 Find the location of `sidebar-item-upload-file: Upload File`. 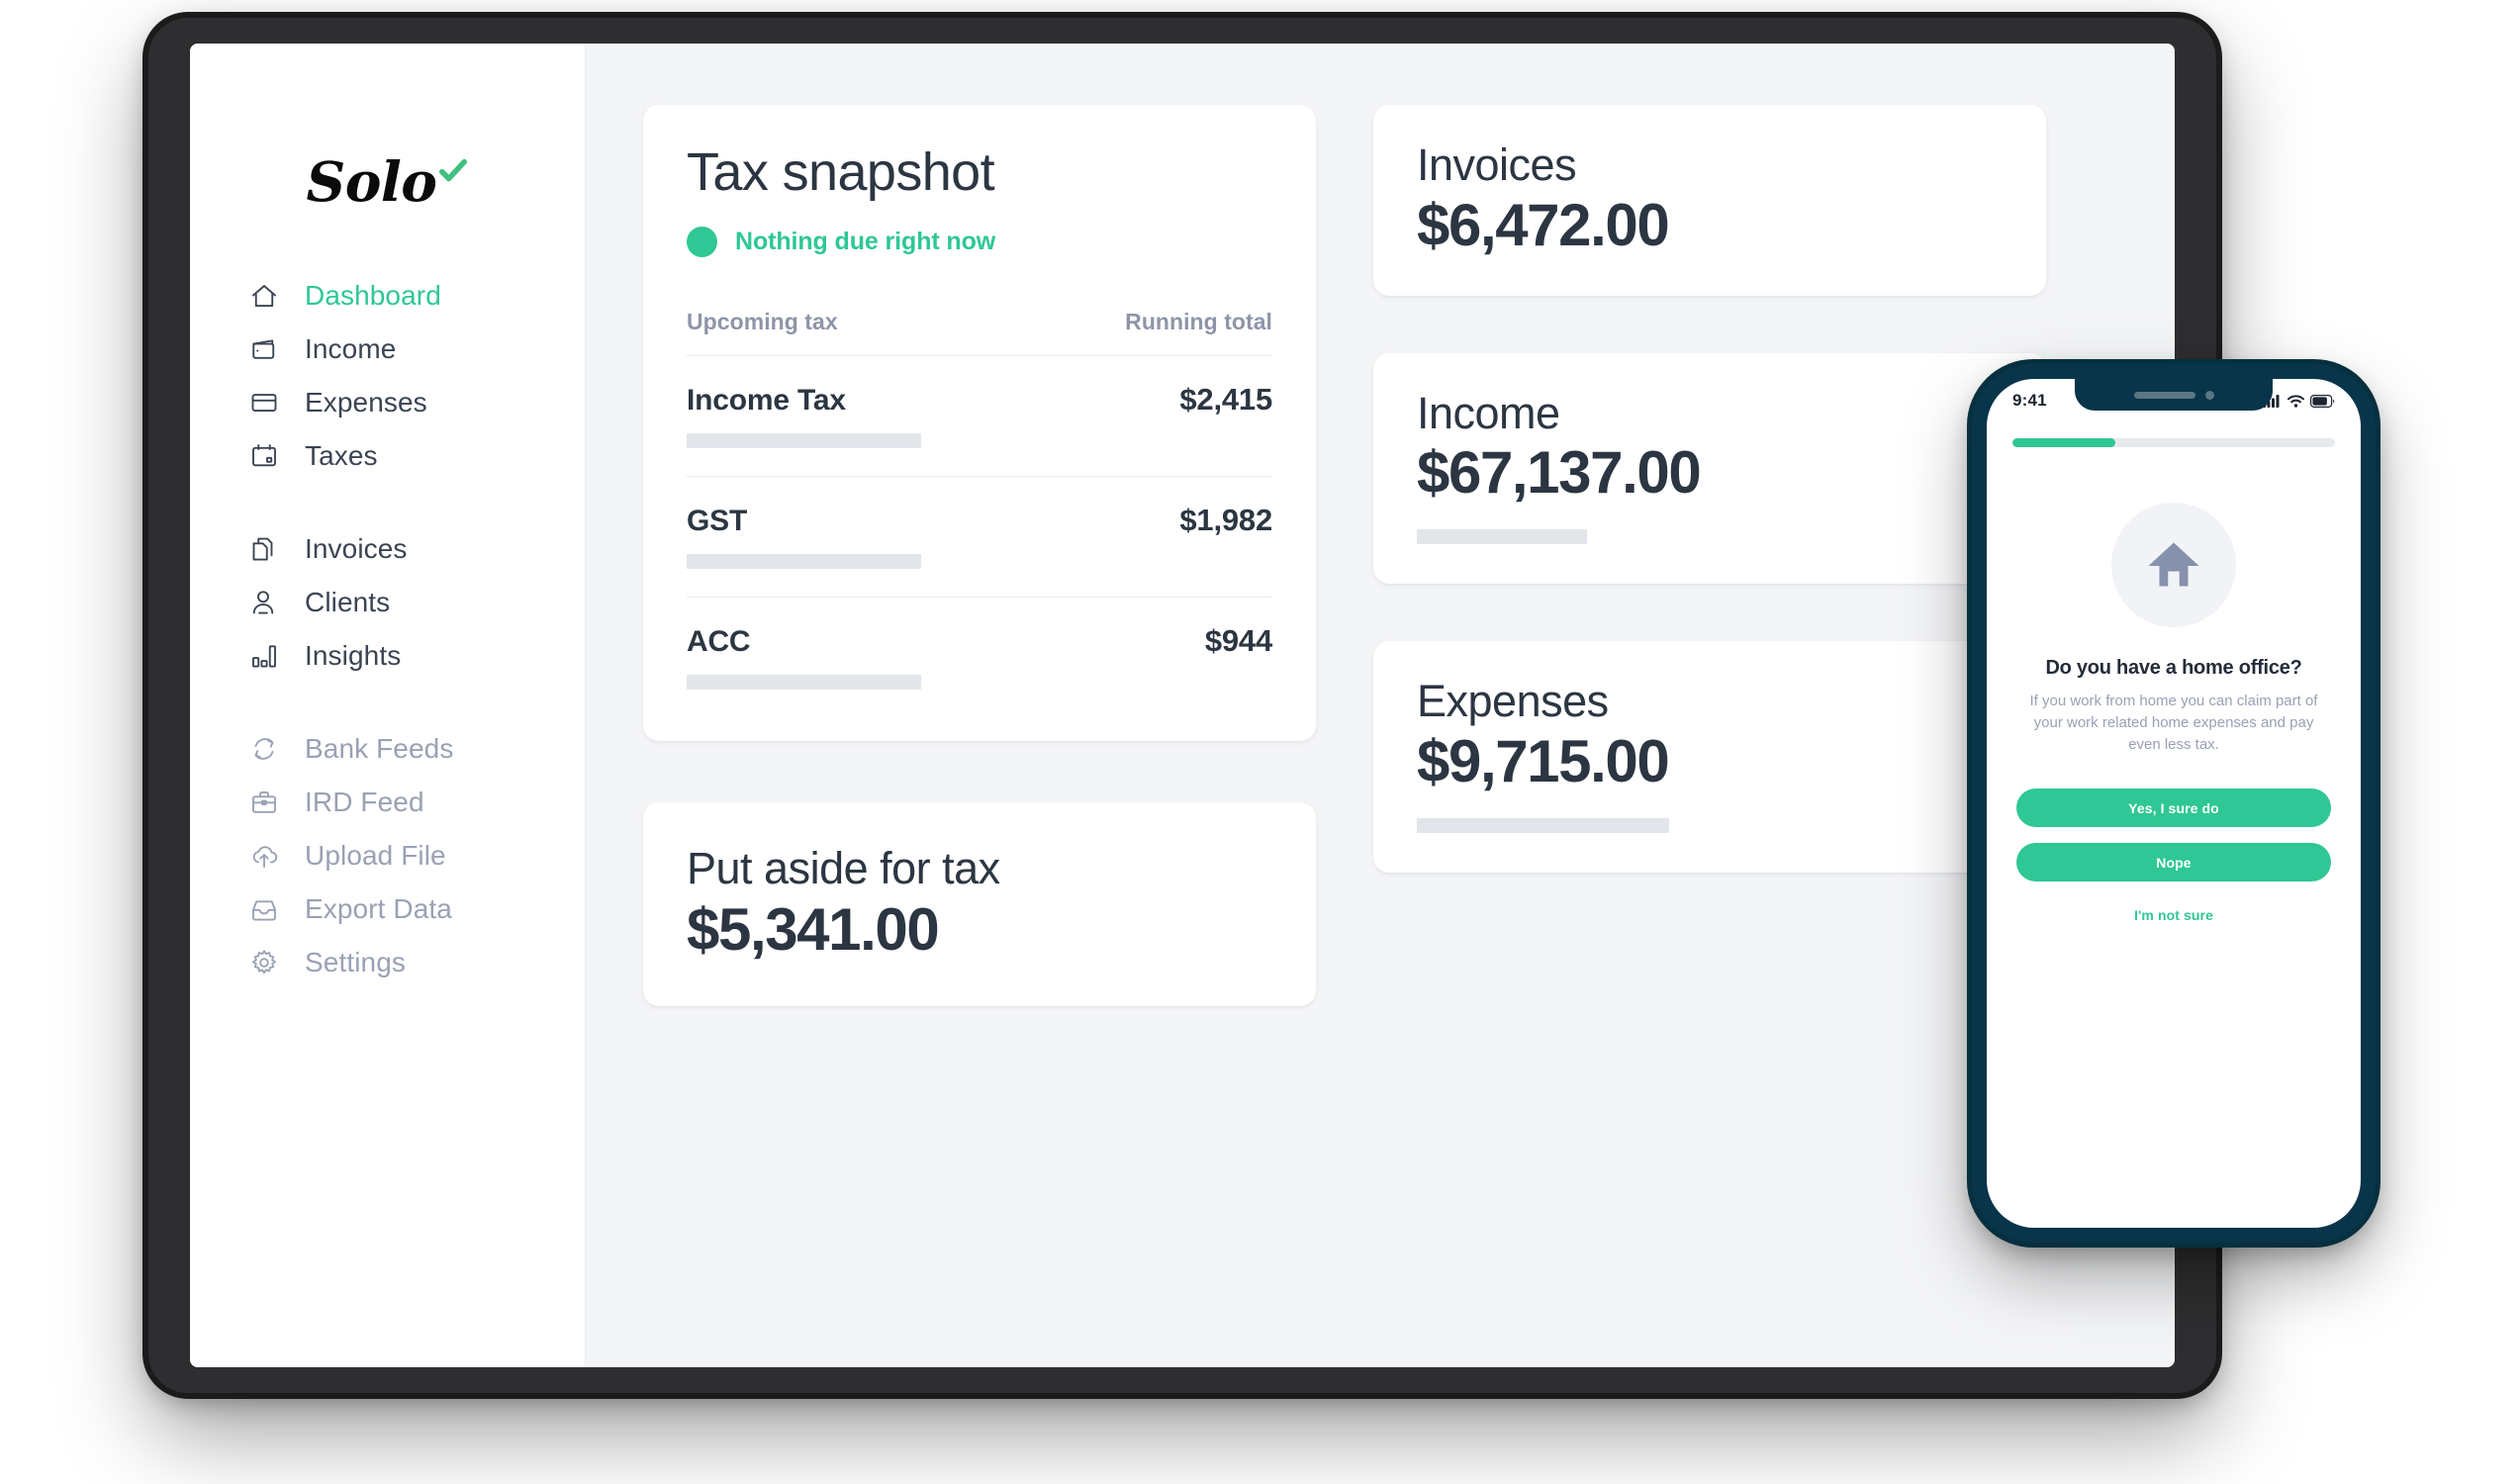

sidebar-item-upload-file: Upload File is located at coordinates (387, 855).